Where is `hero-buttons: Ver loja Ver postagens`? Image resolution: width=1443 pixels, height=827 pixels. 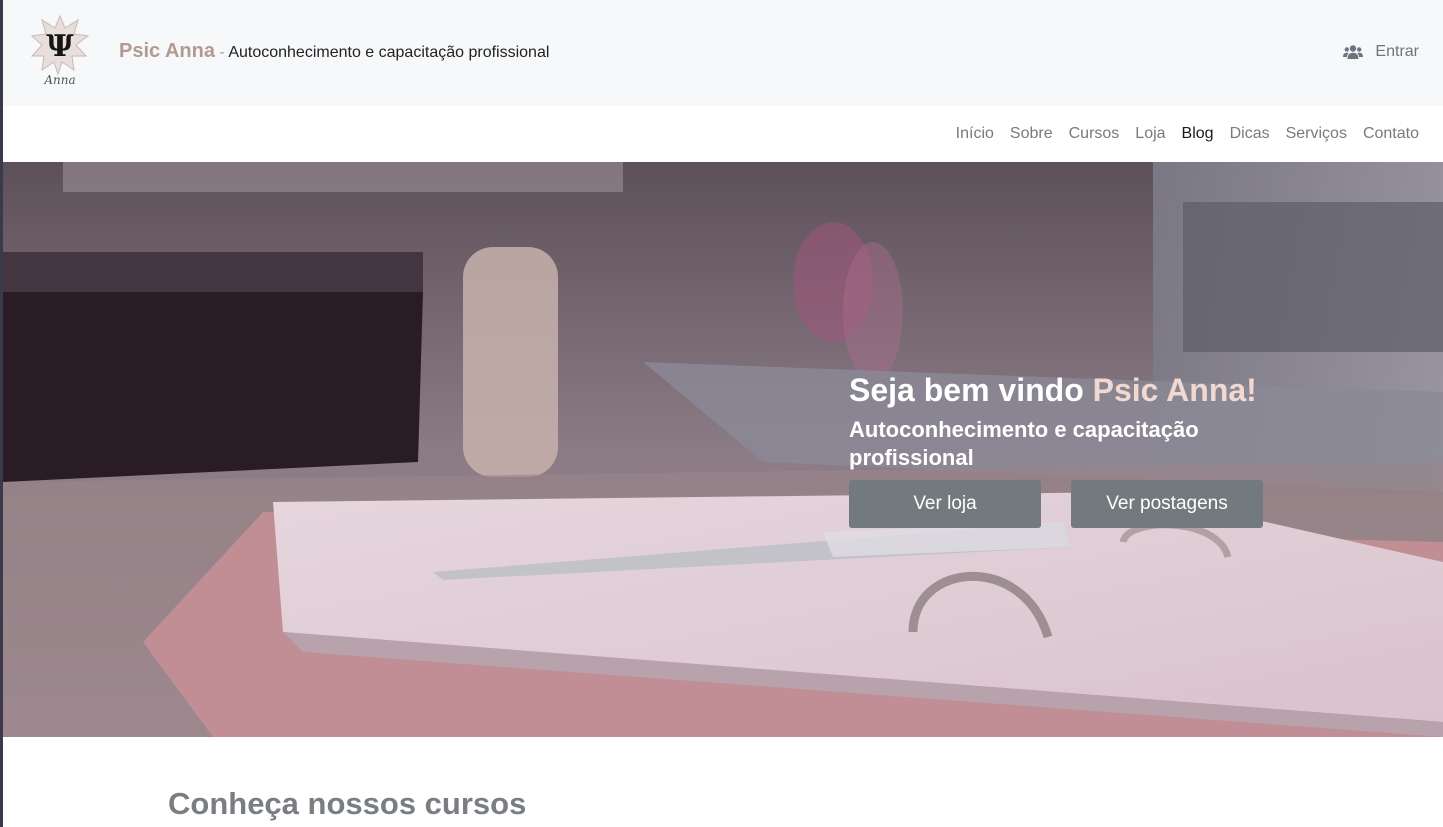 hero-buttons: Ver loja Ver postagens is located at coordinates (1059, 504).